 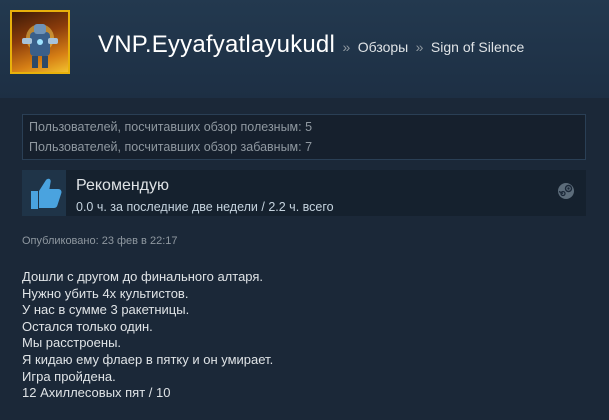 What do you see at coordinates (383, 47) in the screenshot?
I see `breadcrumb-reviews-link: Обзоры` at bounding box center [383, 47].